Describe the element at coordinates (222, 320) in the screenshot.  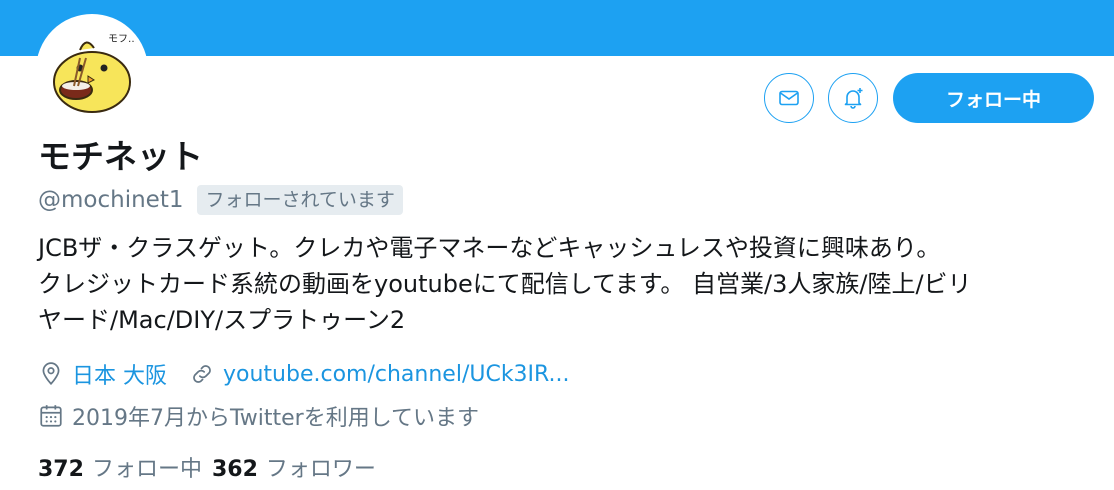
I see `bio-line: ヤード/Mac/DIY/スプラトゥーン2` at that location.